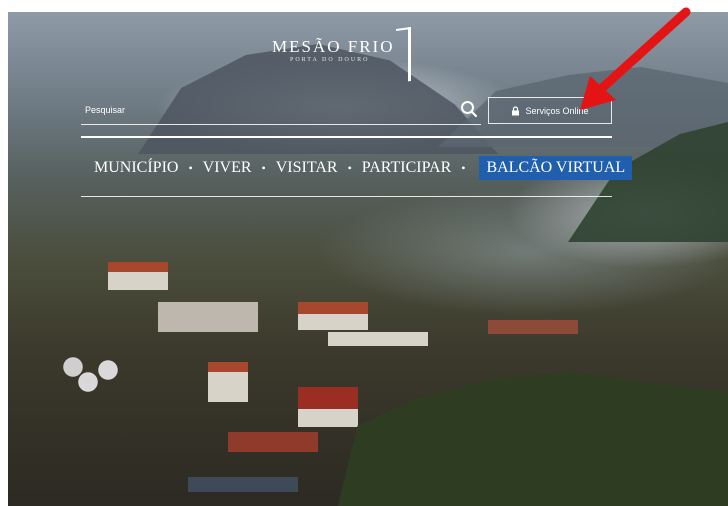 This screenshot has width=728, height=506. I want to click on annotation-arrow-icon, so click(635, 58).